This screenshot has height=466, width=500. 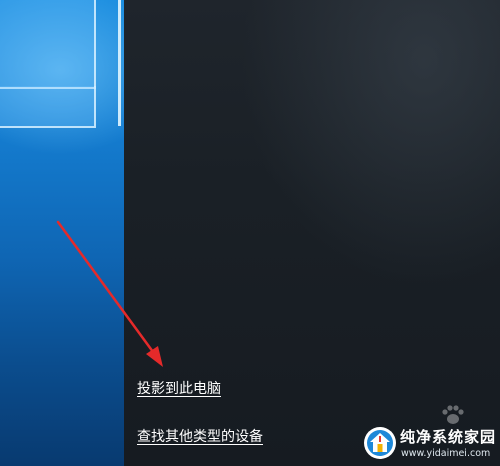 What do you see at coordinates (179, 388) in the screenshot?
I see `project-to-this-pc-link: 投影到此电脑` at bounding box center [179, 388].